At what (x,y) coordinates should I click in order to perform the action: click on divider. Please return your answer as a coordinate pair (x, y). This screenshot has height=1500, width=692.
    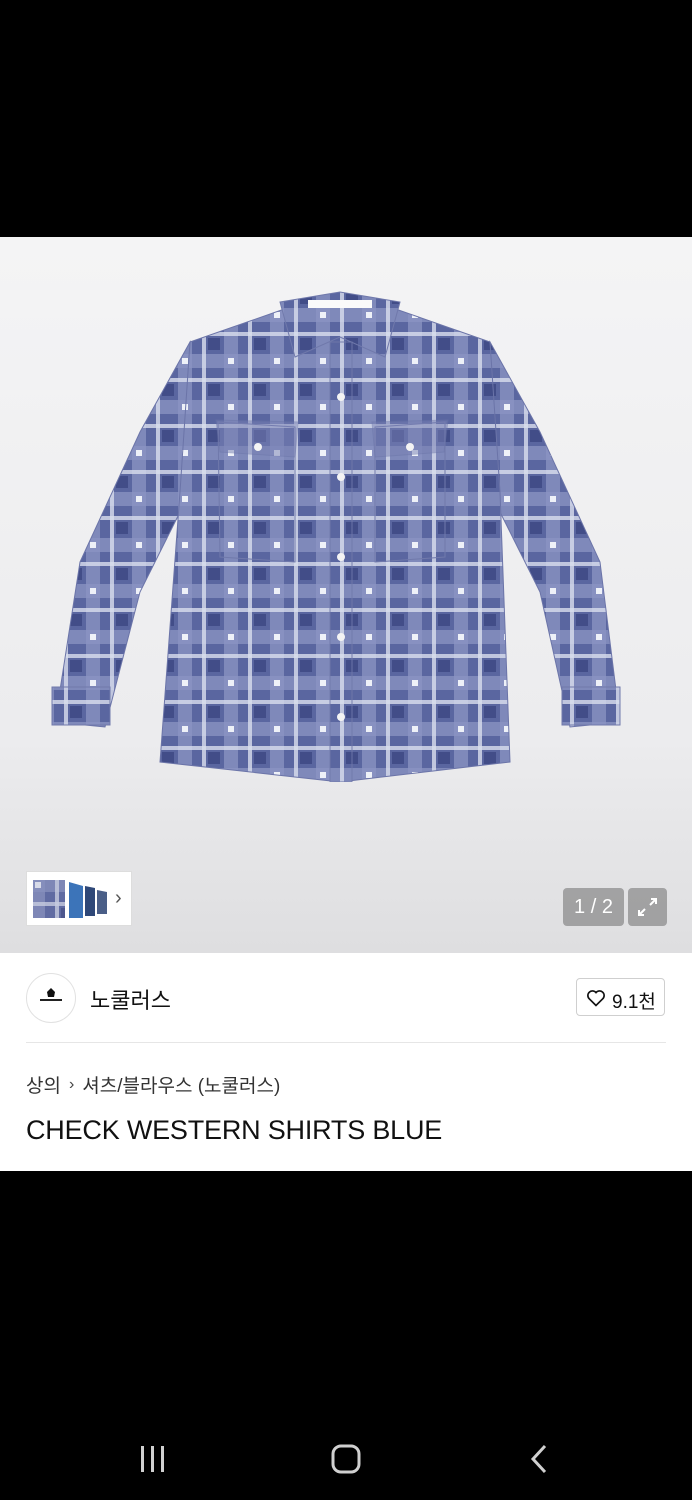
    Looking at the image, I should click on (346, 1042).